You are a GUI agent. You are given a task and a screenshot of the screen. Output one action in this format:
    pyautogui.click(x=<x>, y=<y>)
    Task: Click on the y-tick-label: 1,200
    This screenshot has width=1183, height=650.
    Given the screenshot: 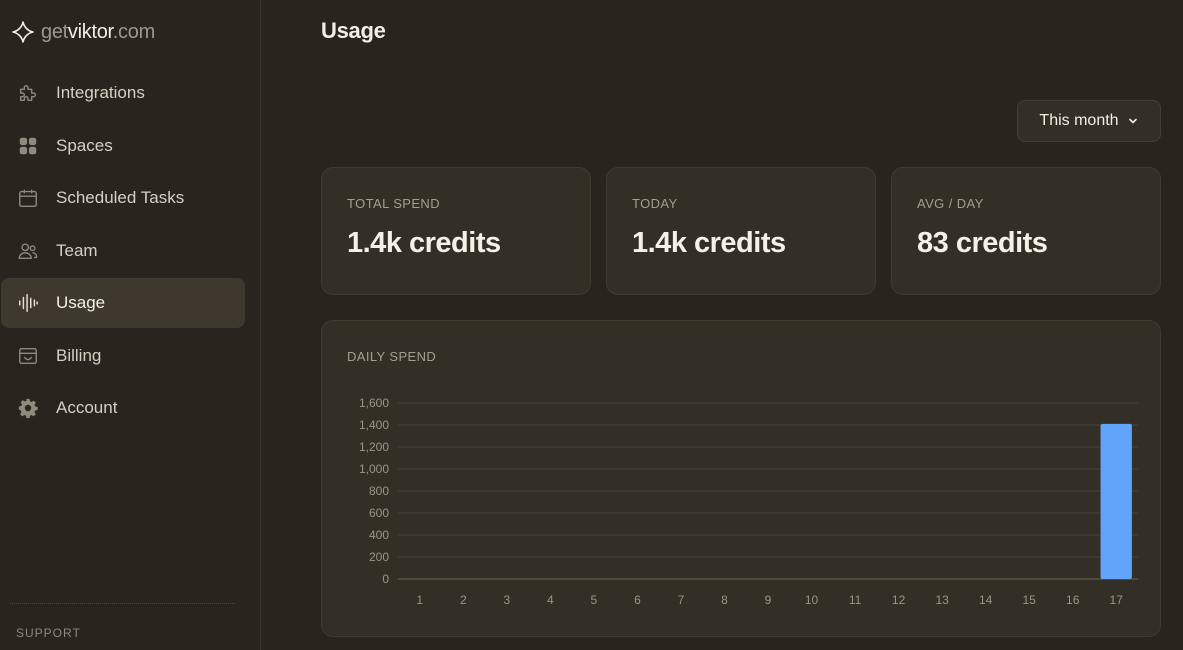 What is the action you would take?
    pyautogui.click(x=374, y=447)
    